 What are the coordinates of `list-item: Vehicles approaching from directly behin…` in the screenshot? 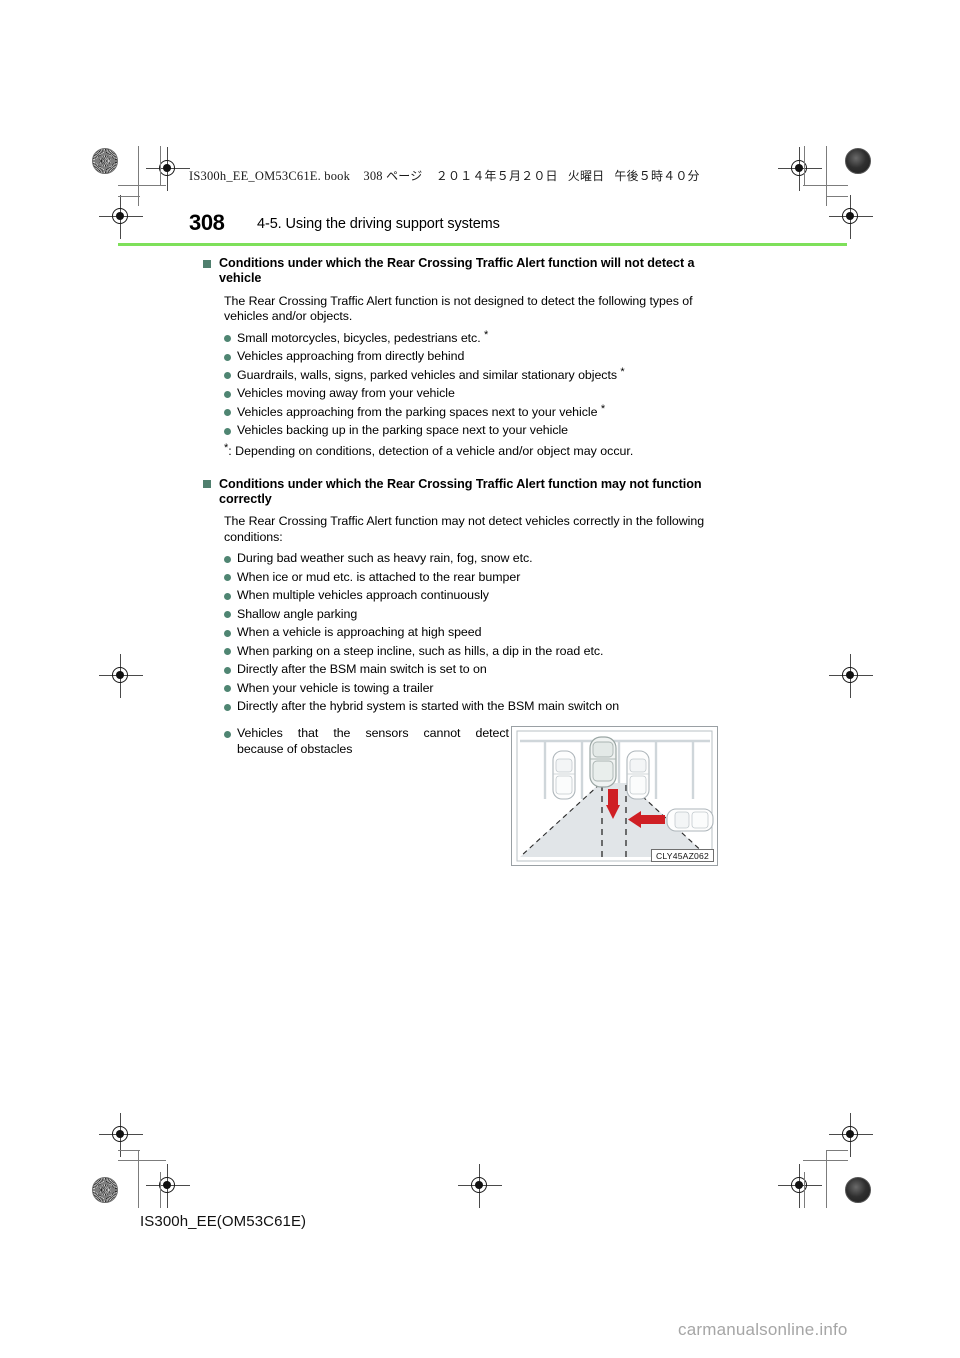 It's located at (478, 356).